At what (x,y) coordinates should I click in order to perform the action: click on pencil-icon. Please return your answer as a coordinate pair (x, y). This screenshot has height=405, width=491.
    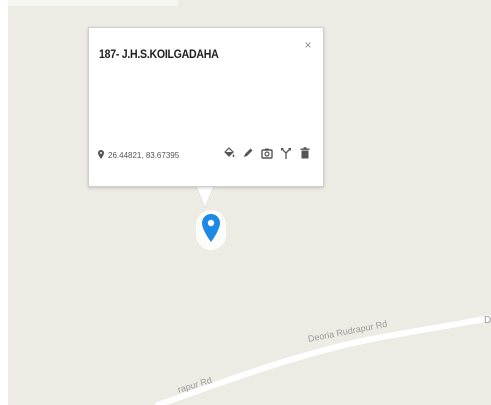
    Looking at the image, I should click on (248, 153).